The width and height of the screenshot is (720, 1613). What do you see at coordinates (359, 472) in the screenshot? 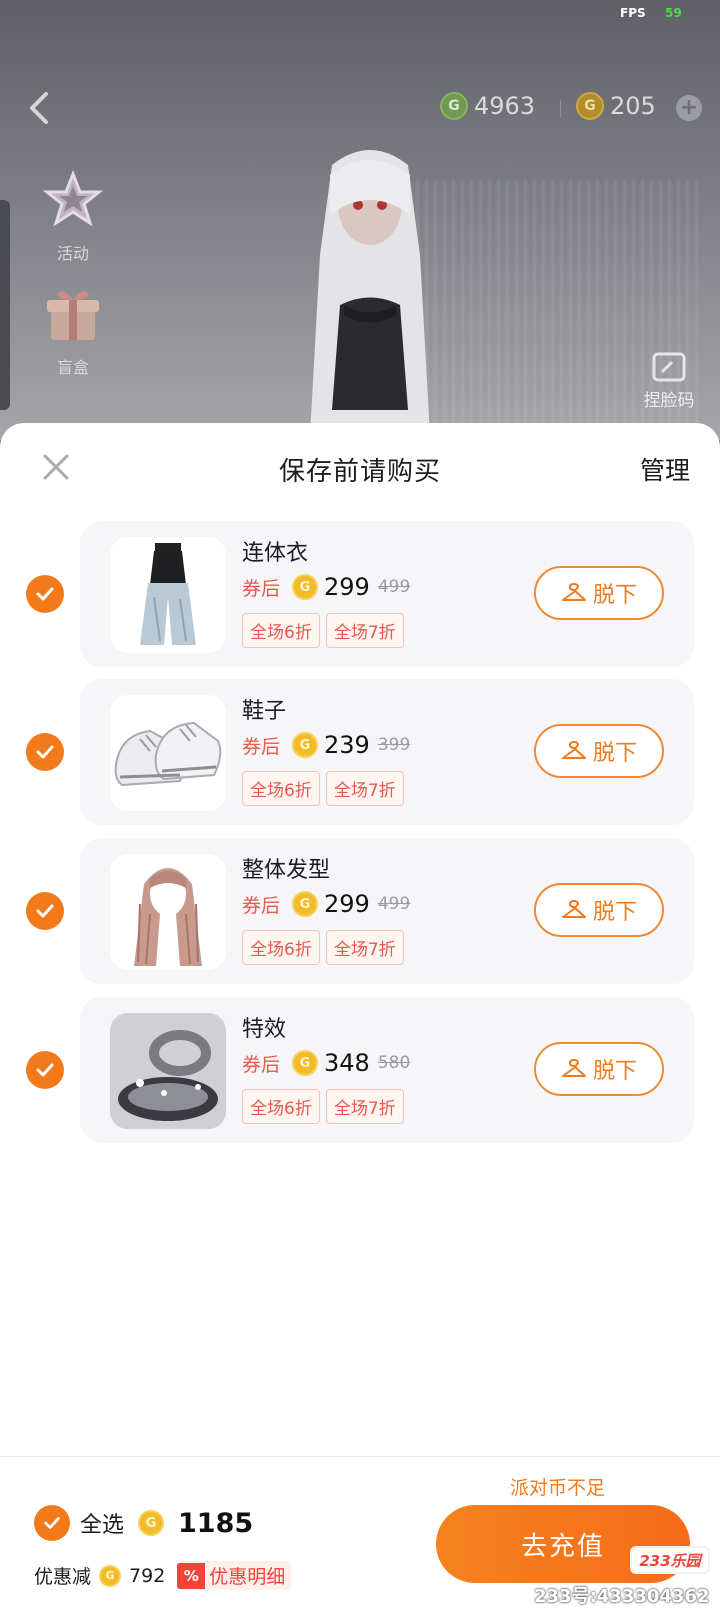
I see `sheet-title: 保存前请购买` at bounding box center [359, 472].